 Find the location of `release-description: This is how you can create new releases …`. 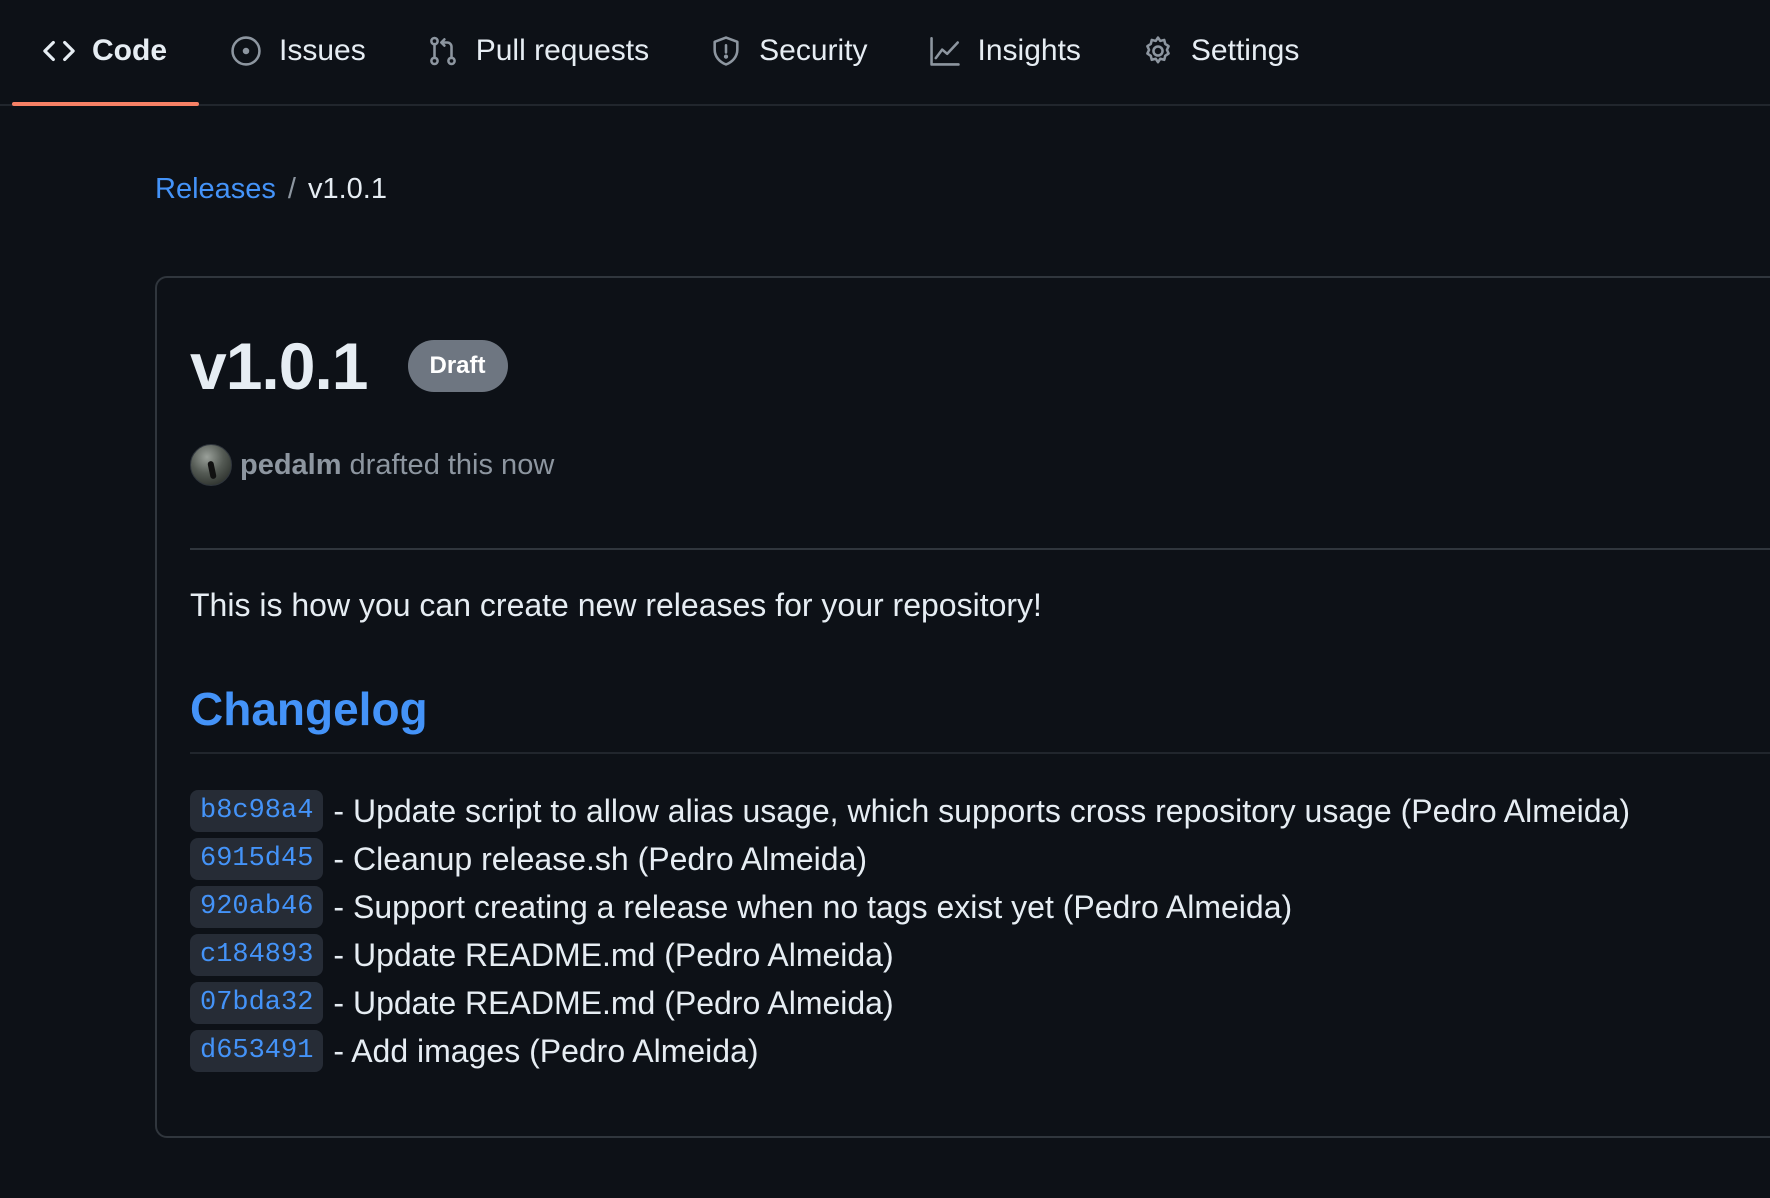

release-description: This is how you can create new releases … is located at coordinates (616, 605).